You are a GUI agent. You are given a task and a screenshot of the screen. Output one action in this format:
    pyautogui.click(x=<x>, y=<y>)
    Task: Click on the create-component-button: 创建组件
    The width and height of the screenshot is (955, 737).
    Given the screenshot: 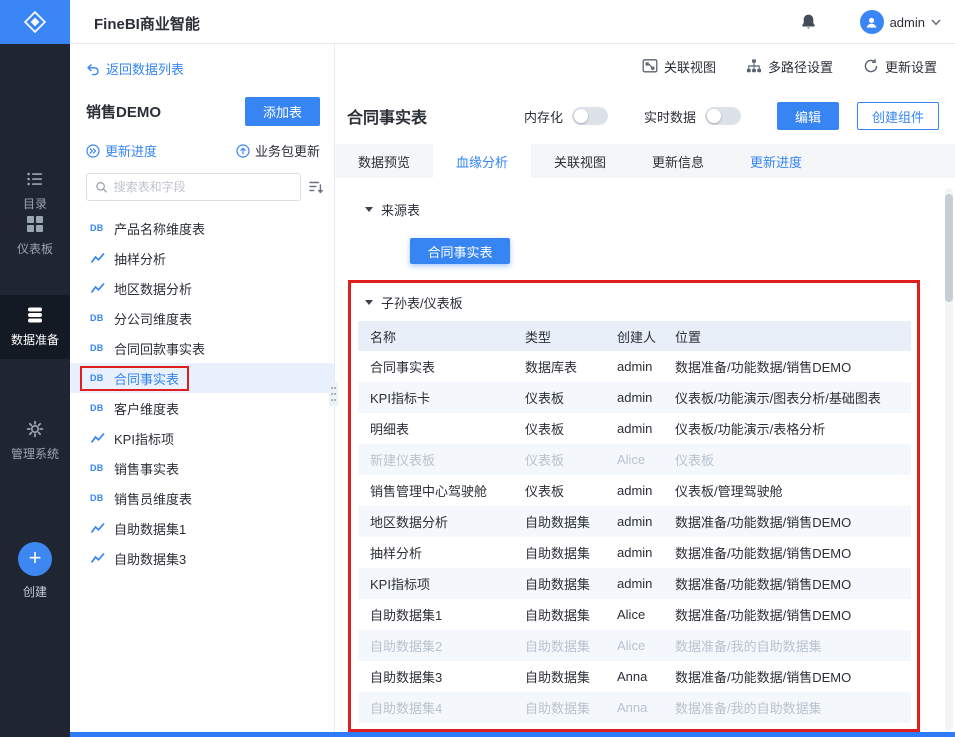 What is the action you would take?
    pyautogui.click(x=897, y=116)
    